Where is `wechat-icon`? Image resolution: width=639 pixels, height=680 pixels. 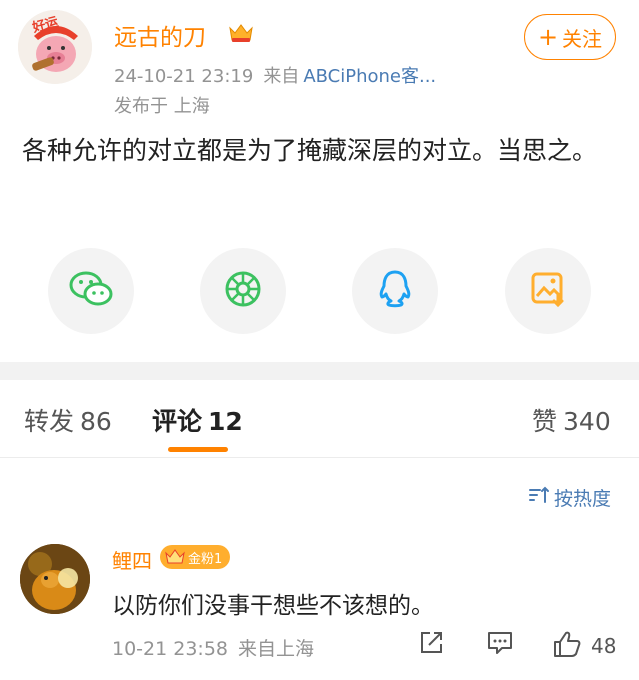 wechat-icon is located at coordinates (91, 291).